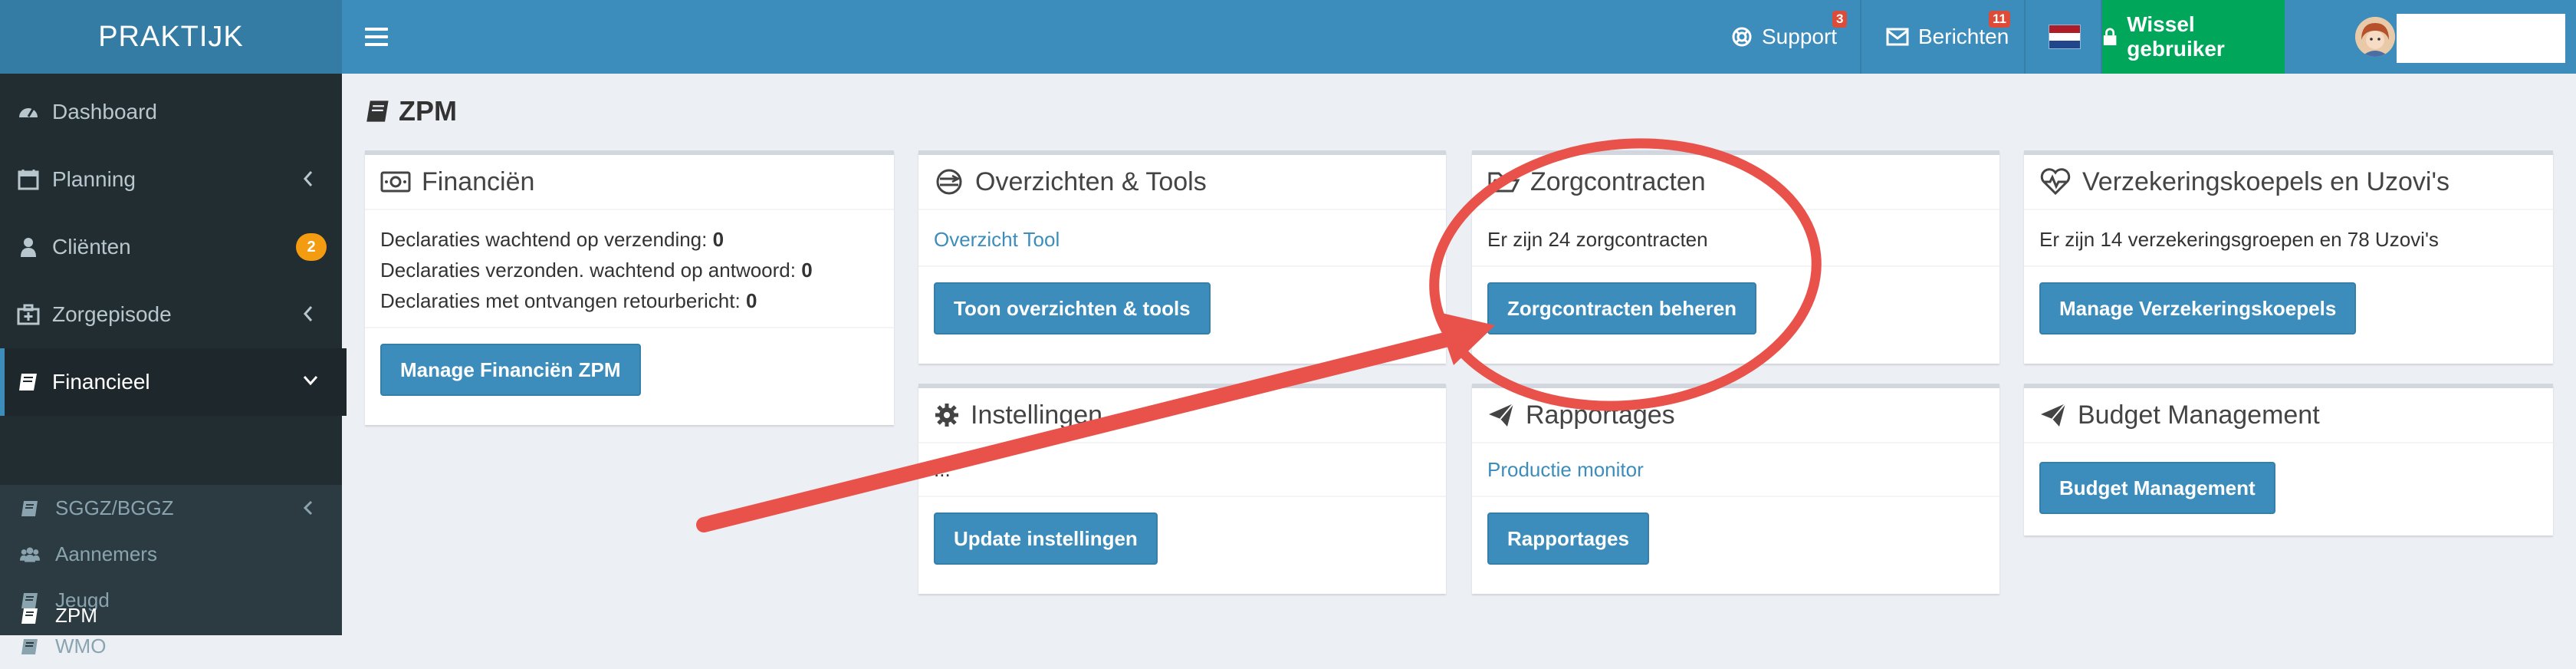  What do you see at coordinates (1601, 415) in the screenshot?
I see `box-title: Rapportages` at bounding box center [1601, 415].